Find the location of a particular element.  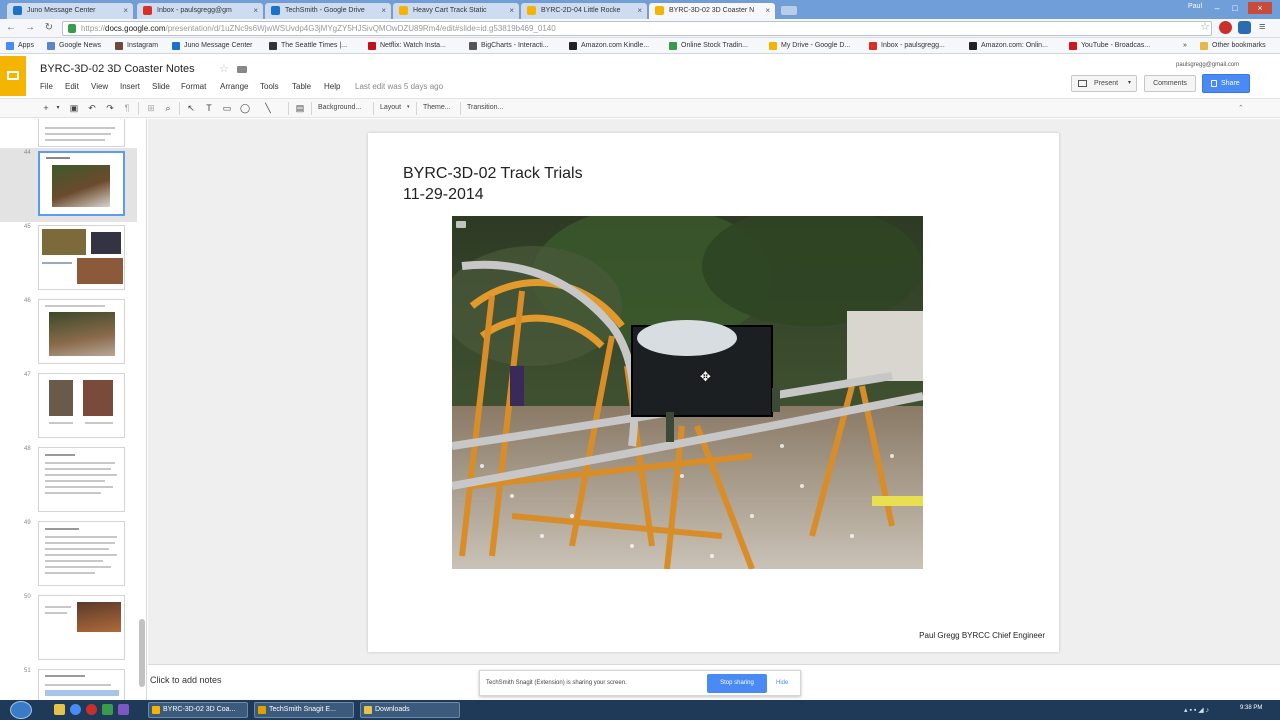

menu-file: File is located at coordinates (46, 86).